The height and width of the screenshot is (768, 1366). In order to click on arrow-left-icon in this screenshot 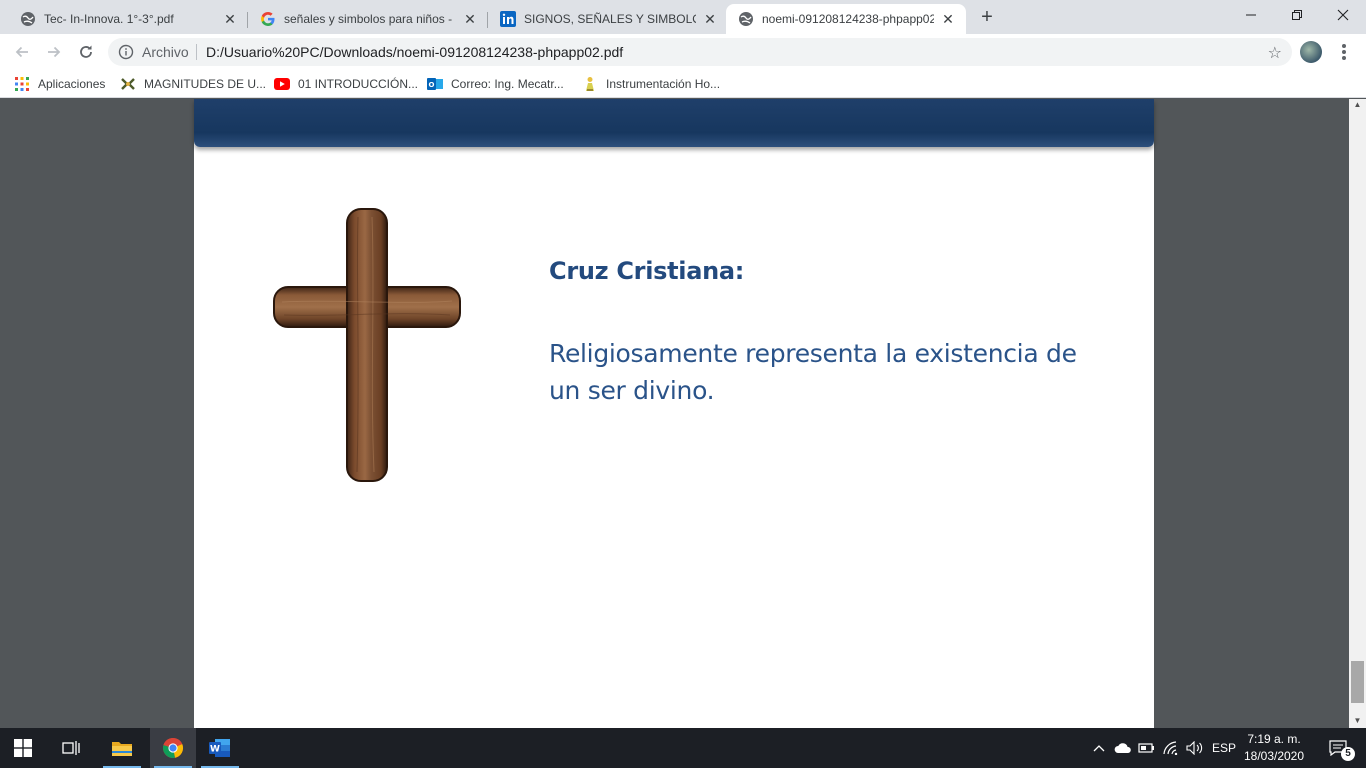, I will do `click(21, 52)`.